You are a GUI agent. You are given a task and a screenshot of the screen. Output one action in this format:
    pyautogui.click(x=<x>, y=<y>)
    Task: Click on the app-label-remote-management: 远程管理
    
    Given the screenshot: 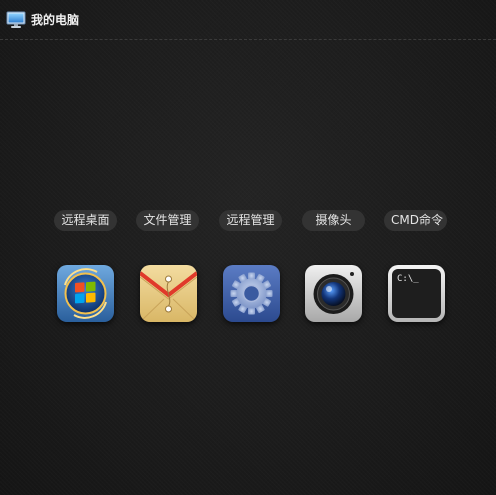 What is the action you would take?
    pyautogui.click(x=250, y=220)
    